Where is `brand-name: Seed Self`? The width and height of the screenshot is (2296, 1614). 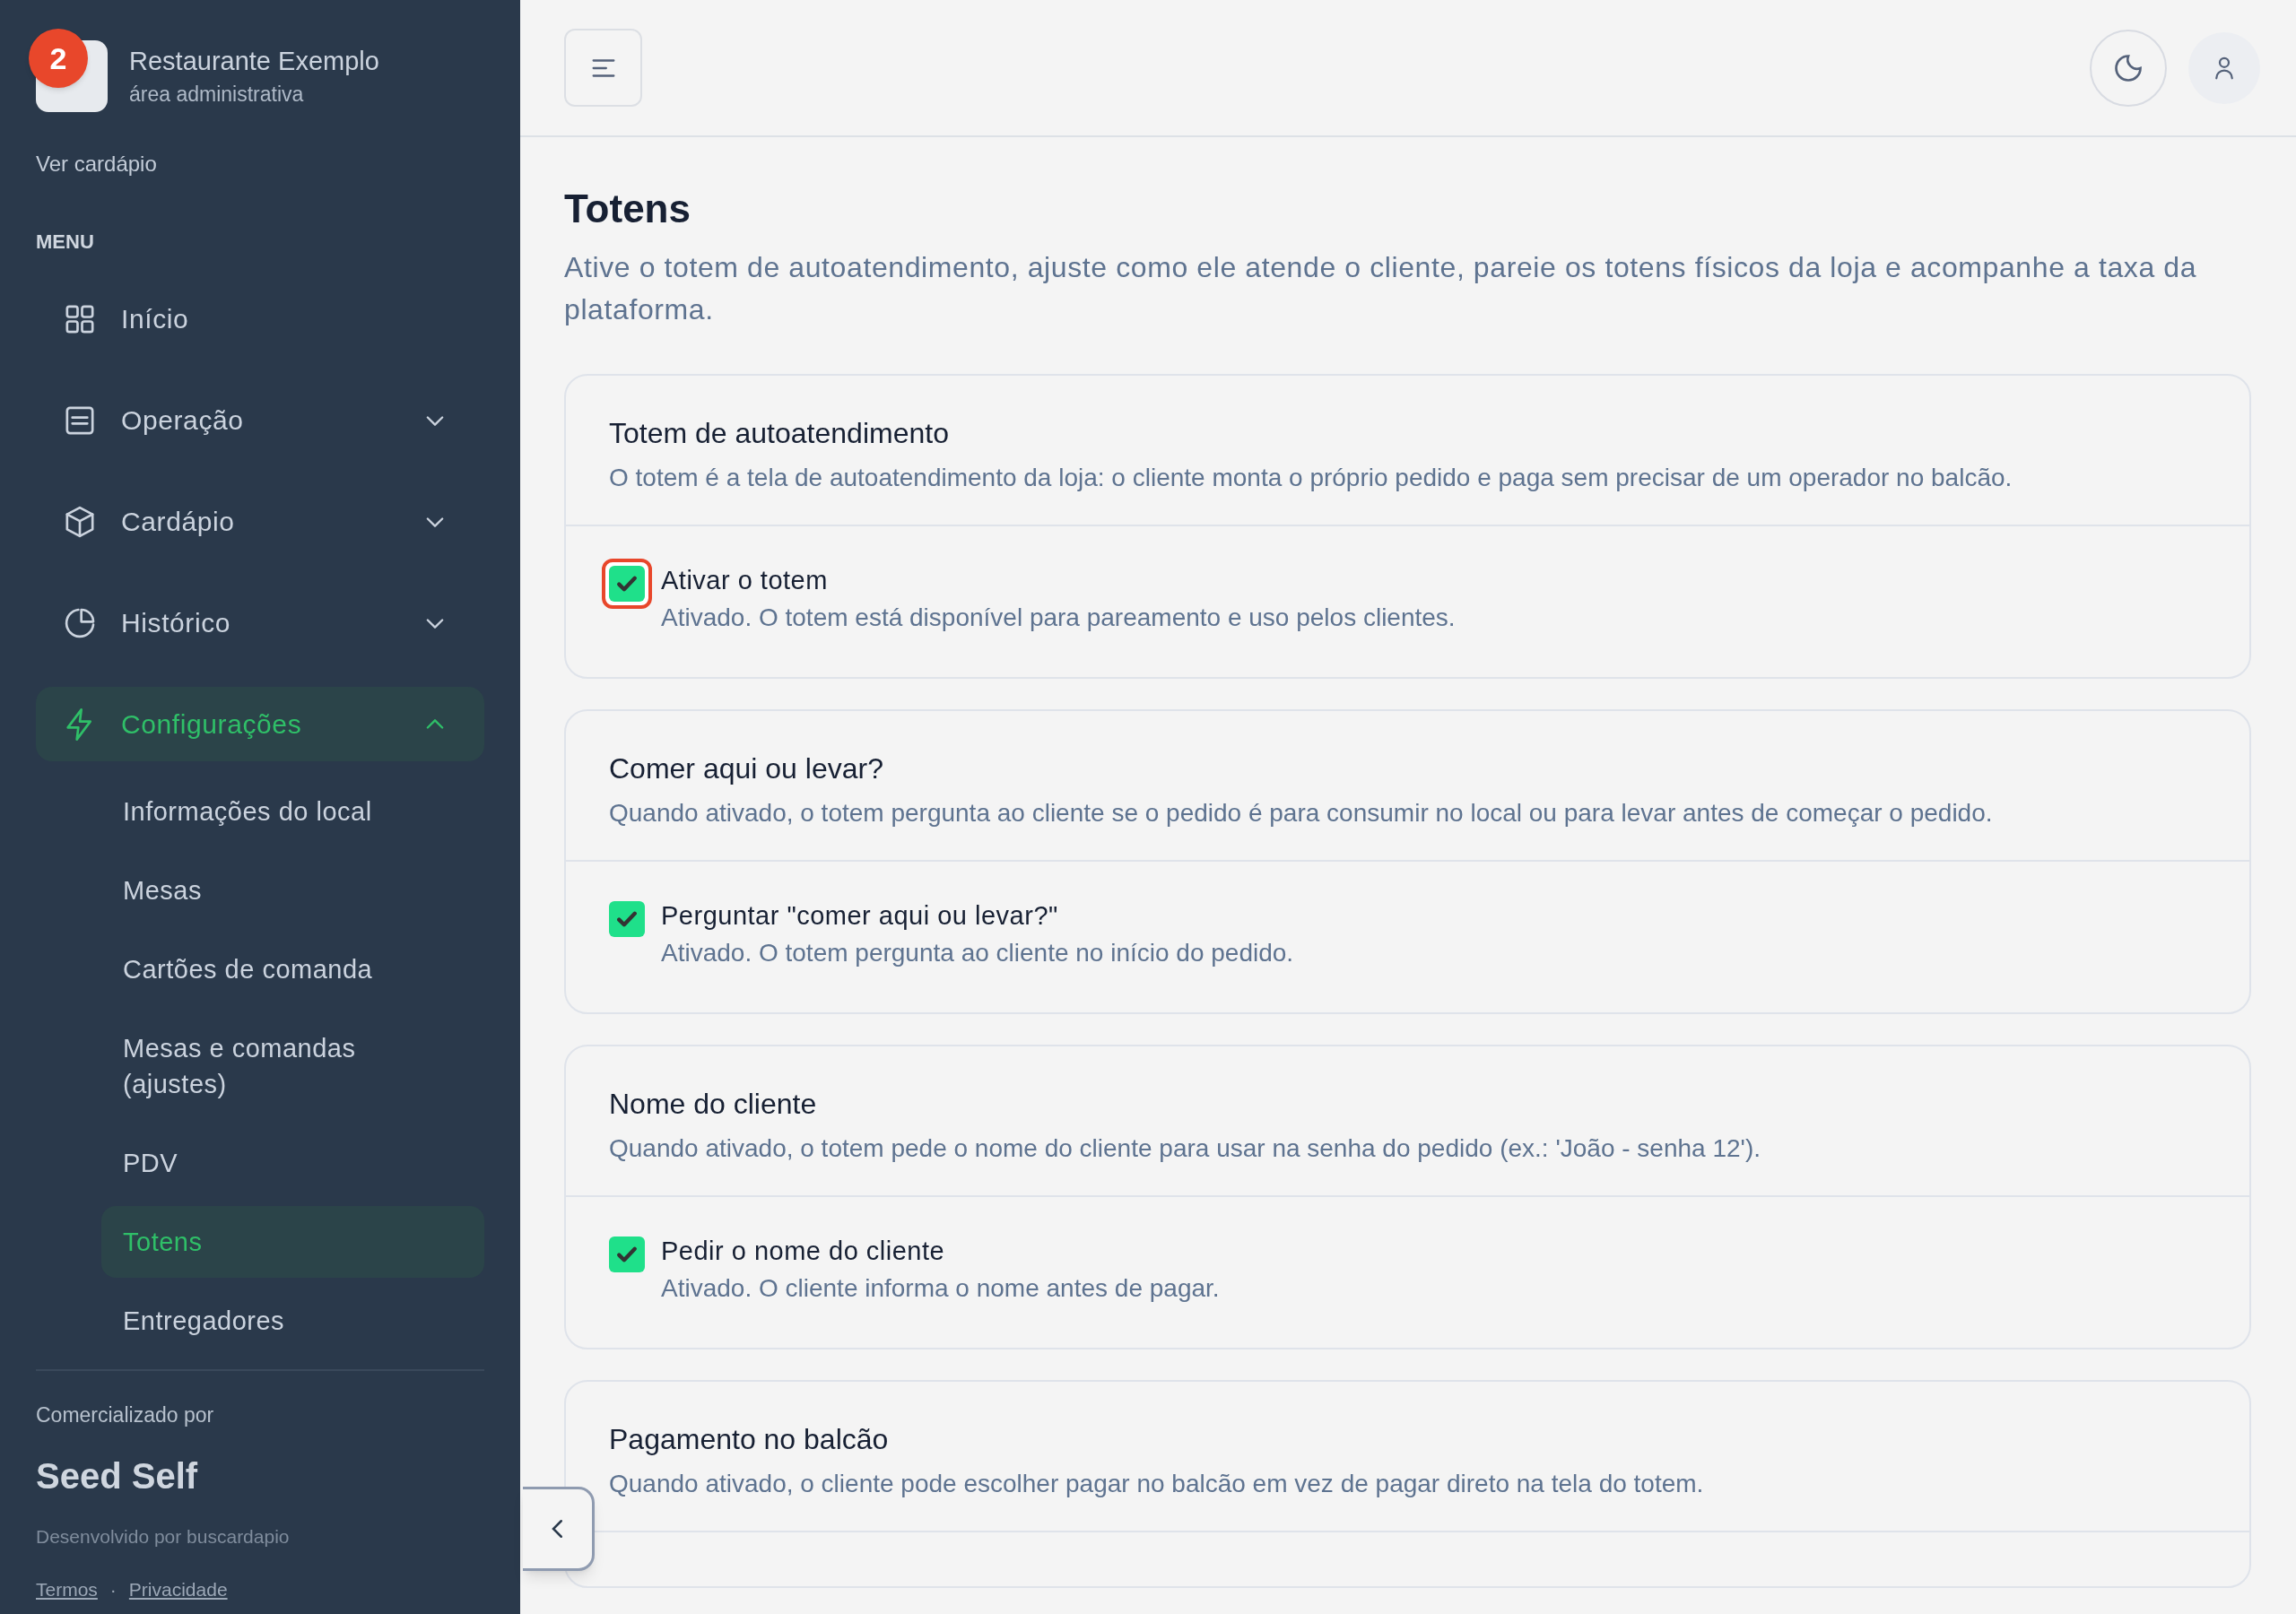
brand-name: Seed Self is located at coordinates (117, 1475).